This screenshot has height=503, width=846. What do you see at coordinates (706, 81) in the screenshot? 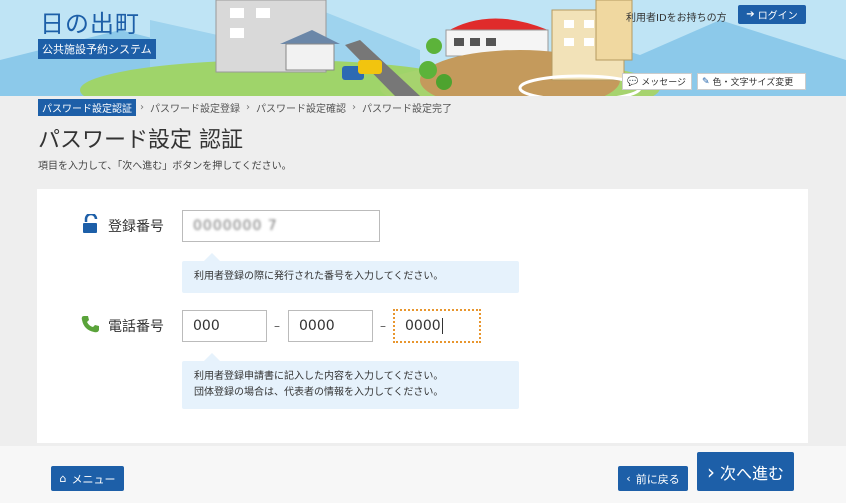
I see `brush-icon: ✎` at bounding box center [706, 81].